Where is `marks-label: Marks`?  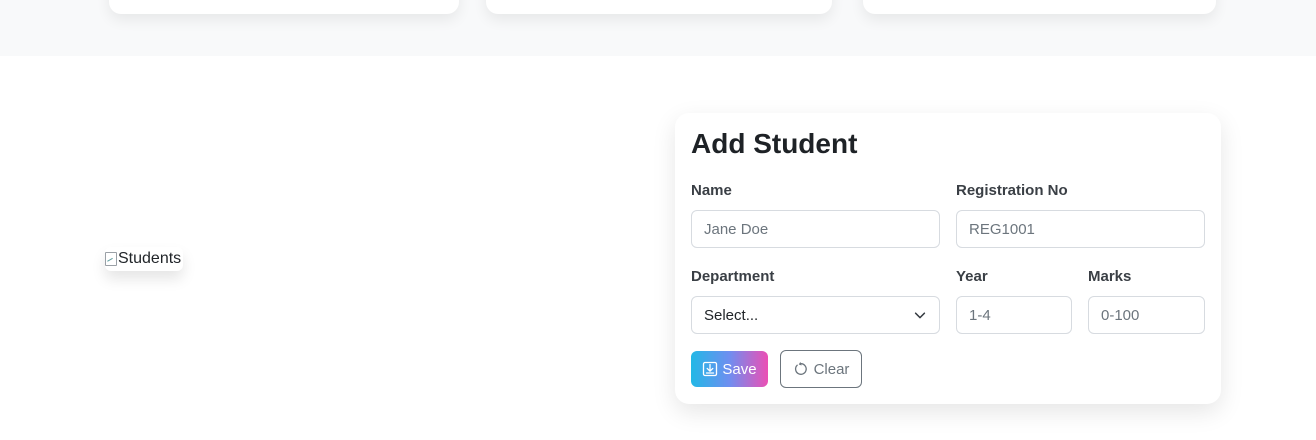
marks-label: Marks is located at coordinates (1110, 276).